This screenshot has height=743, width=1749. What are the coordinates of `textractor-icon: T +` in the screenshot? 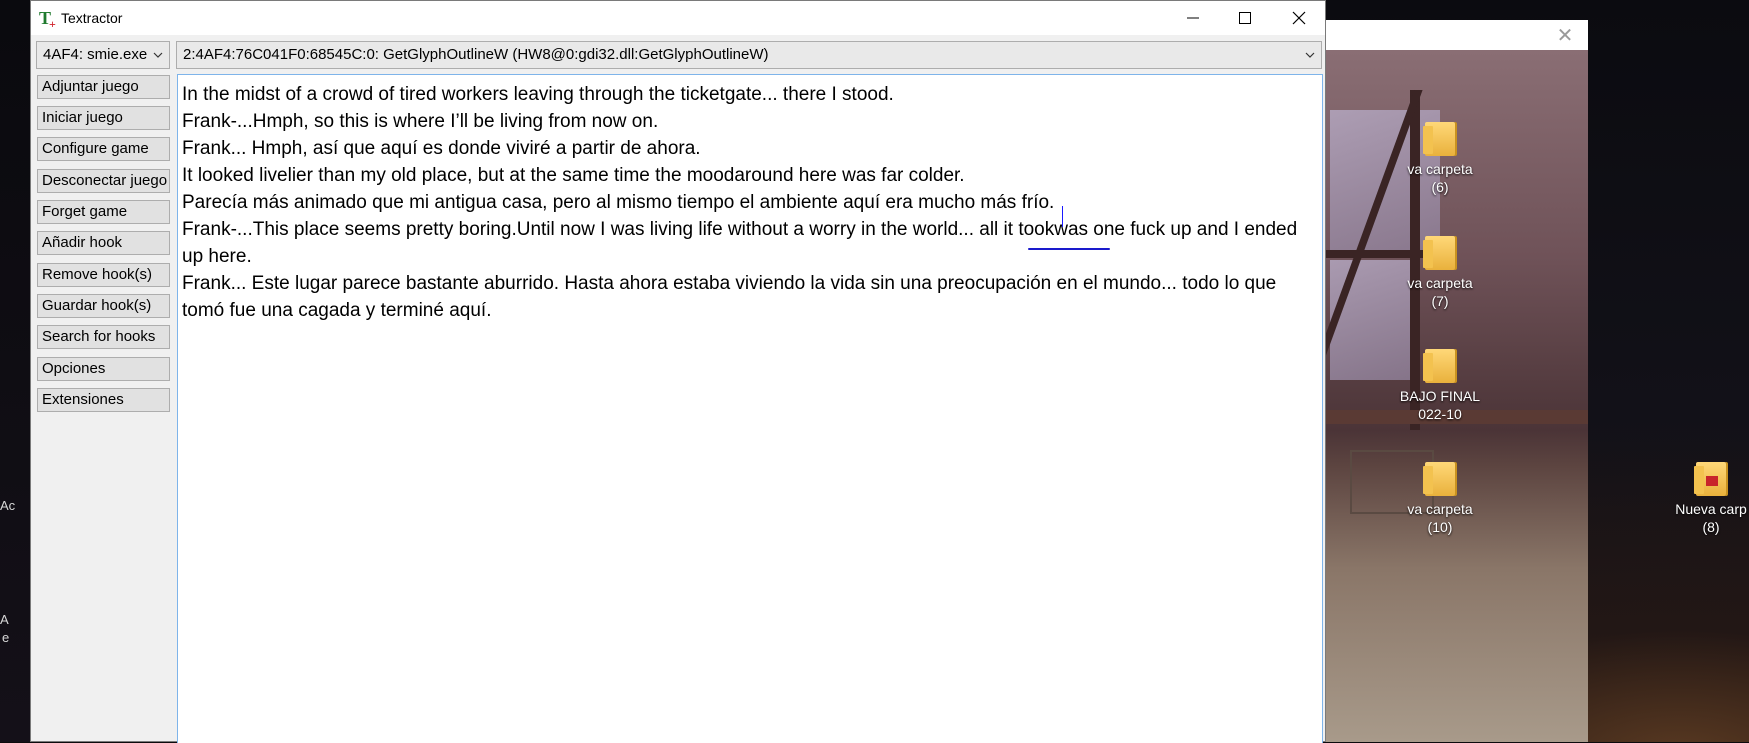 It's located at (47, 19).